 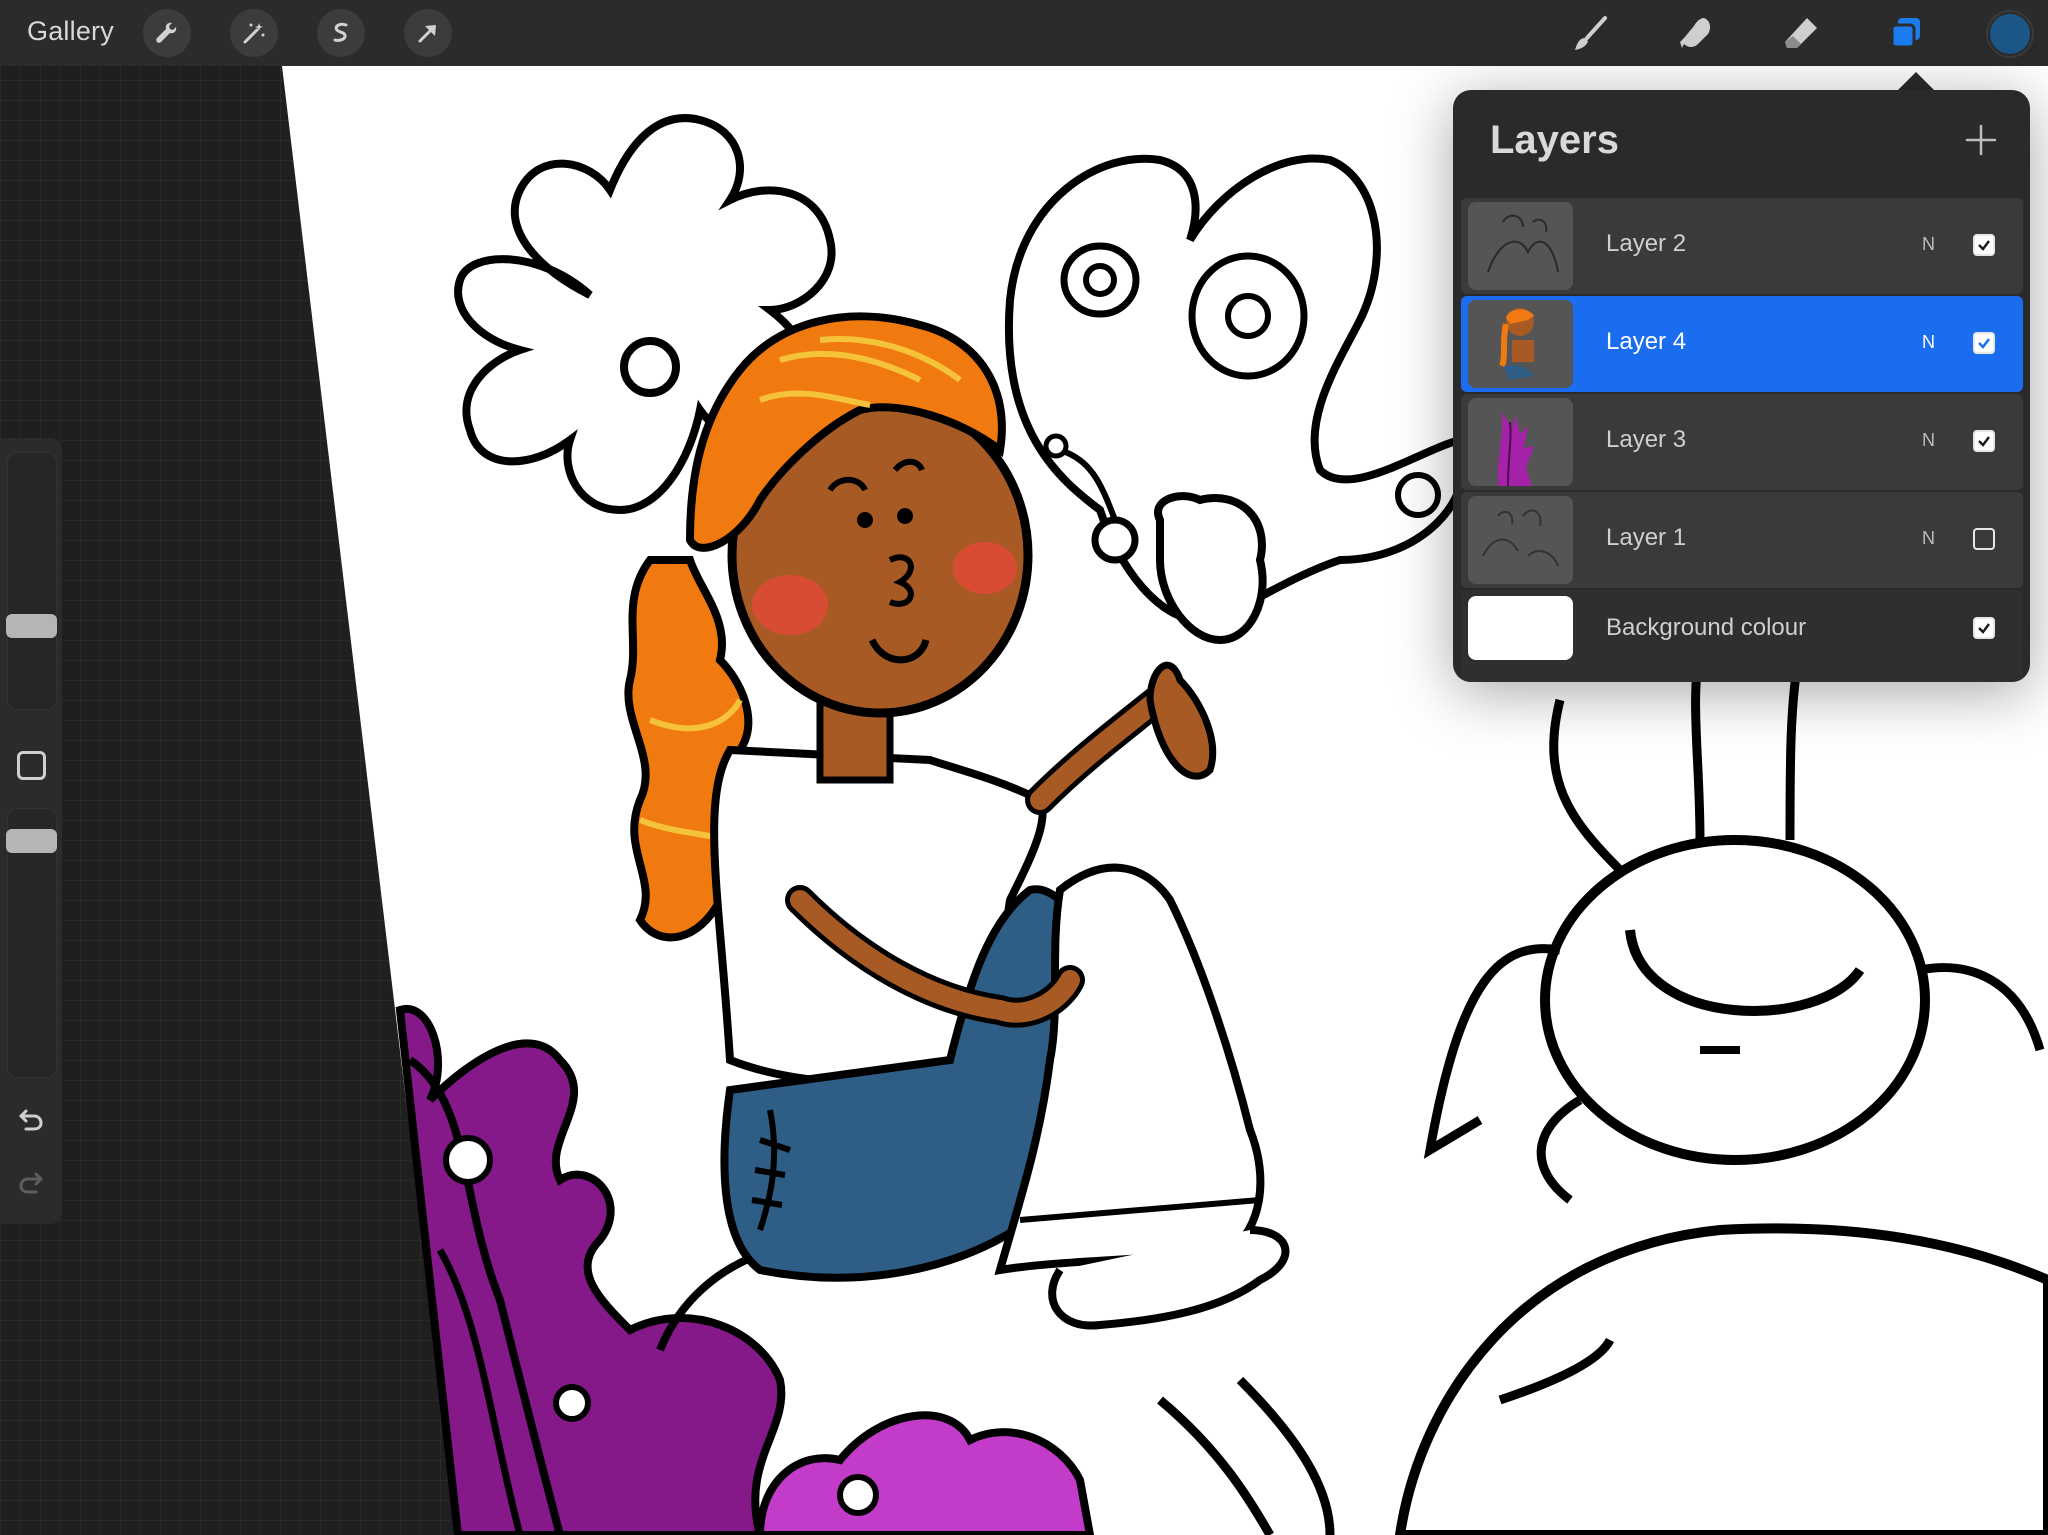 I want to click on layer-name: Layer 2, so click(x=1646, y=243).